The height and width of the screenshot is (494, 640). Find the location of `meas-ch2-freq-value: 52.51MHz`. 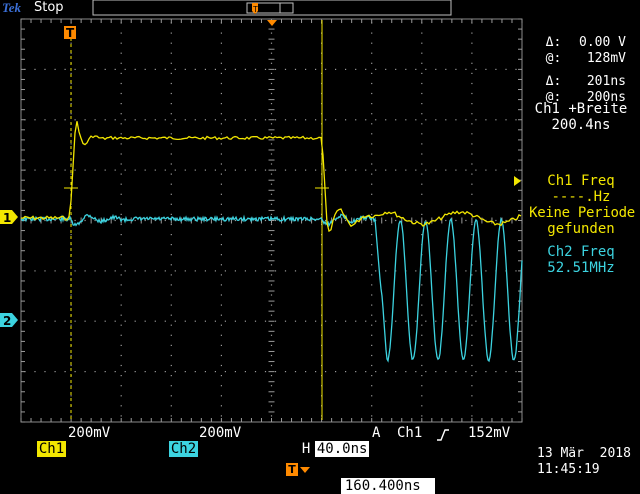

meas-ch2-freq-value: 52.51MHz is located at coordinates (581, 268).